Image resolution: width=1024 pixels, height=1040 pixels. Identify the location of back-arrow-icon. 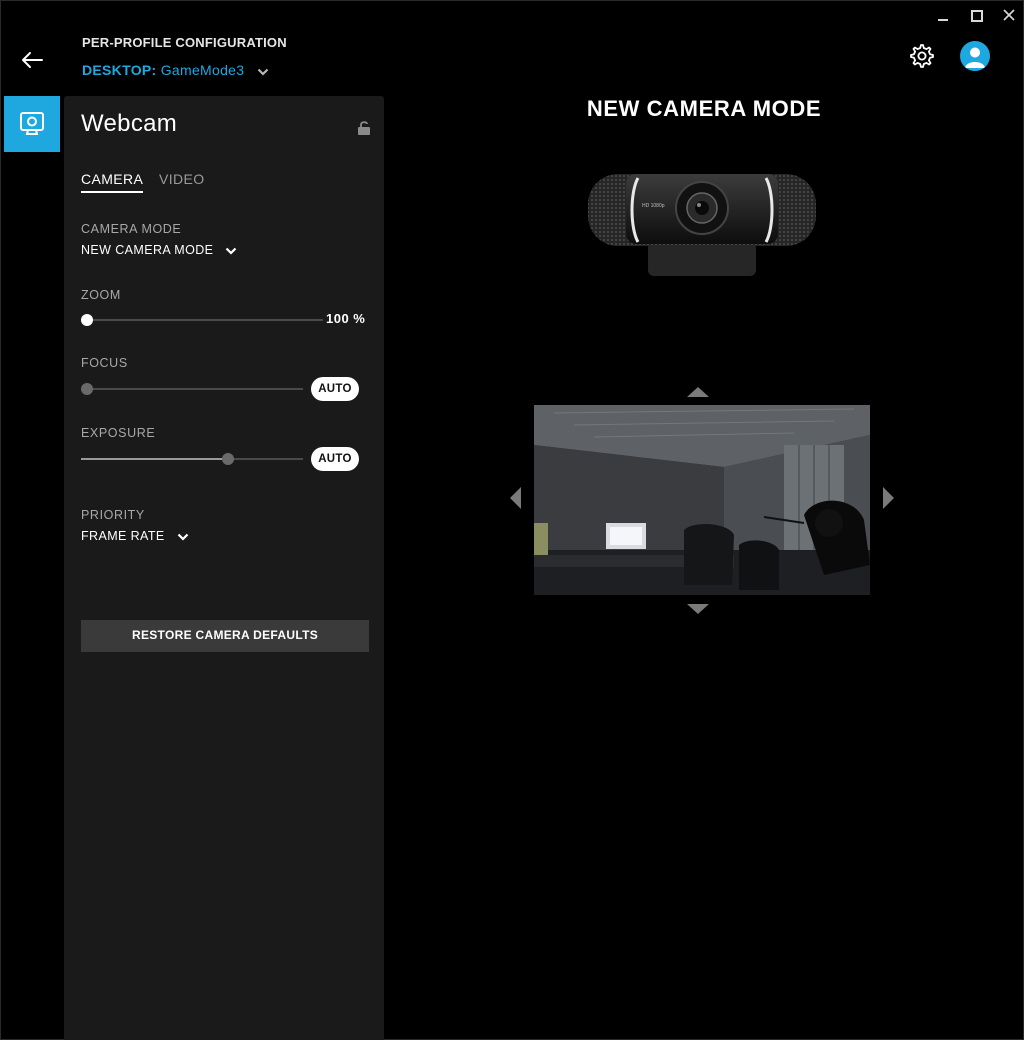
(32, 60).